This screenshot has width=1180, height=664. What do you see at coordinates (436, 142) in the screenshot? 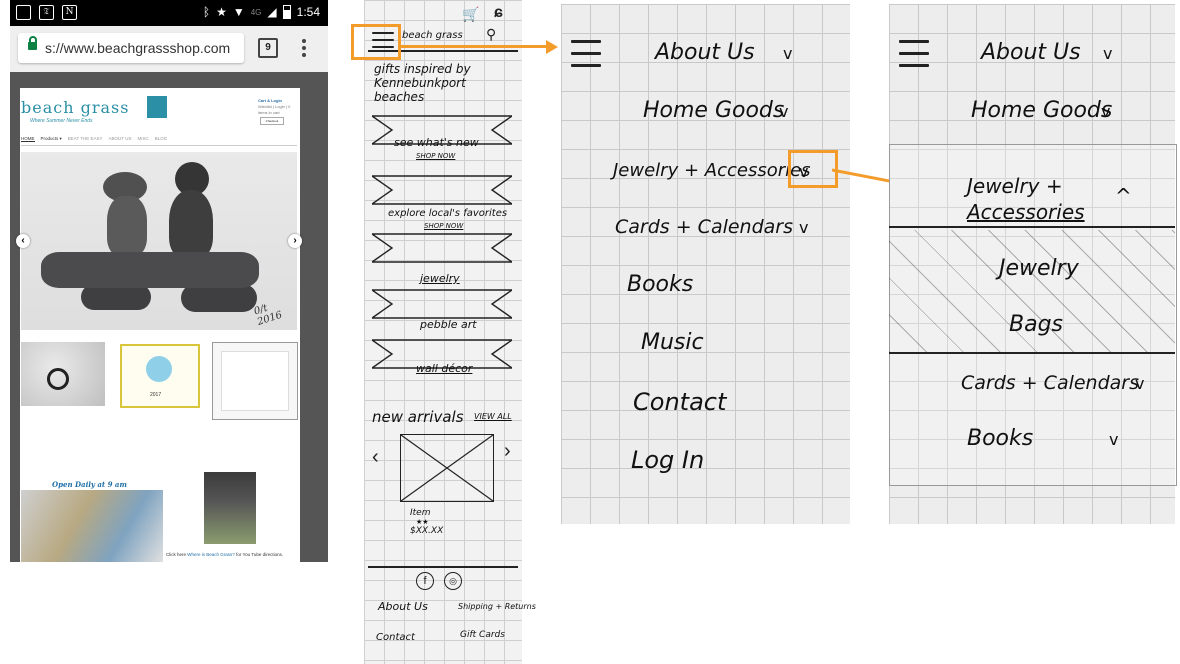
I see `banner-title: see what's new` at bounding box center [436, 142].